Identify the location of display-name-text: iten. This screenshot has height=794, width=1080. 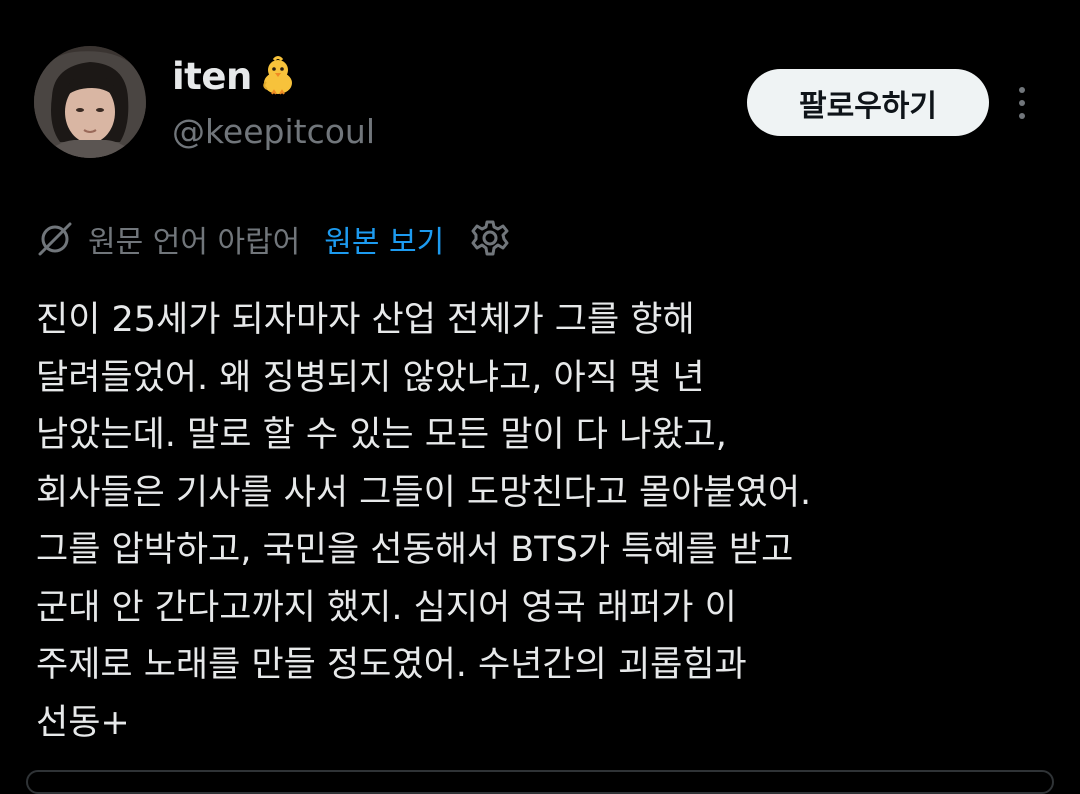
(212, 76).